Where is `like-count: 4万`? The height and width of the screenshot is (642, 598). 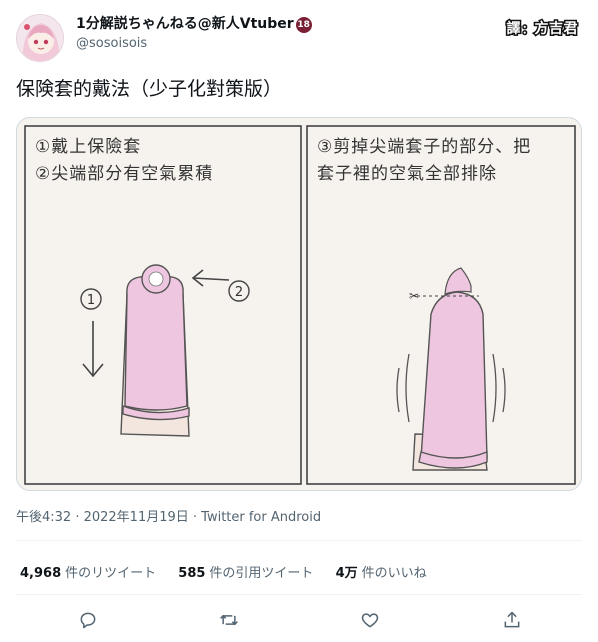
like-count: 4万 is located at coordinates (346, 573).